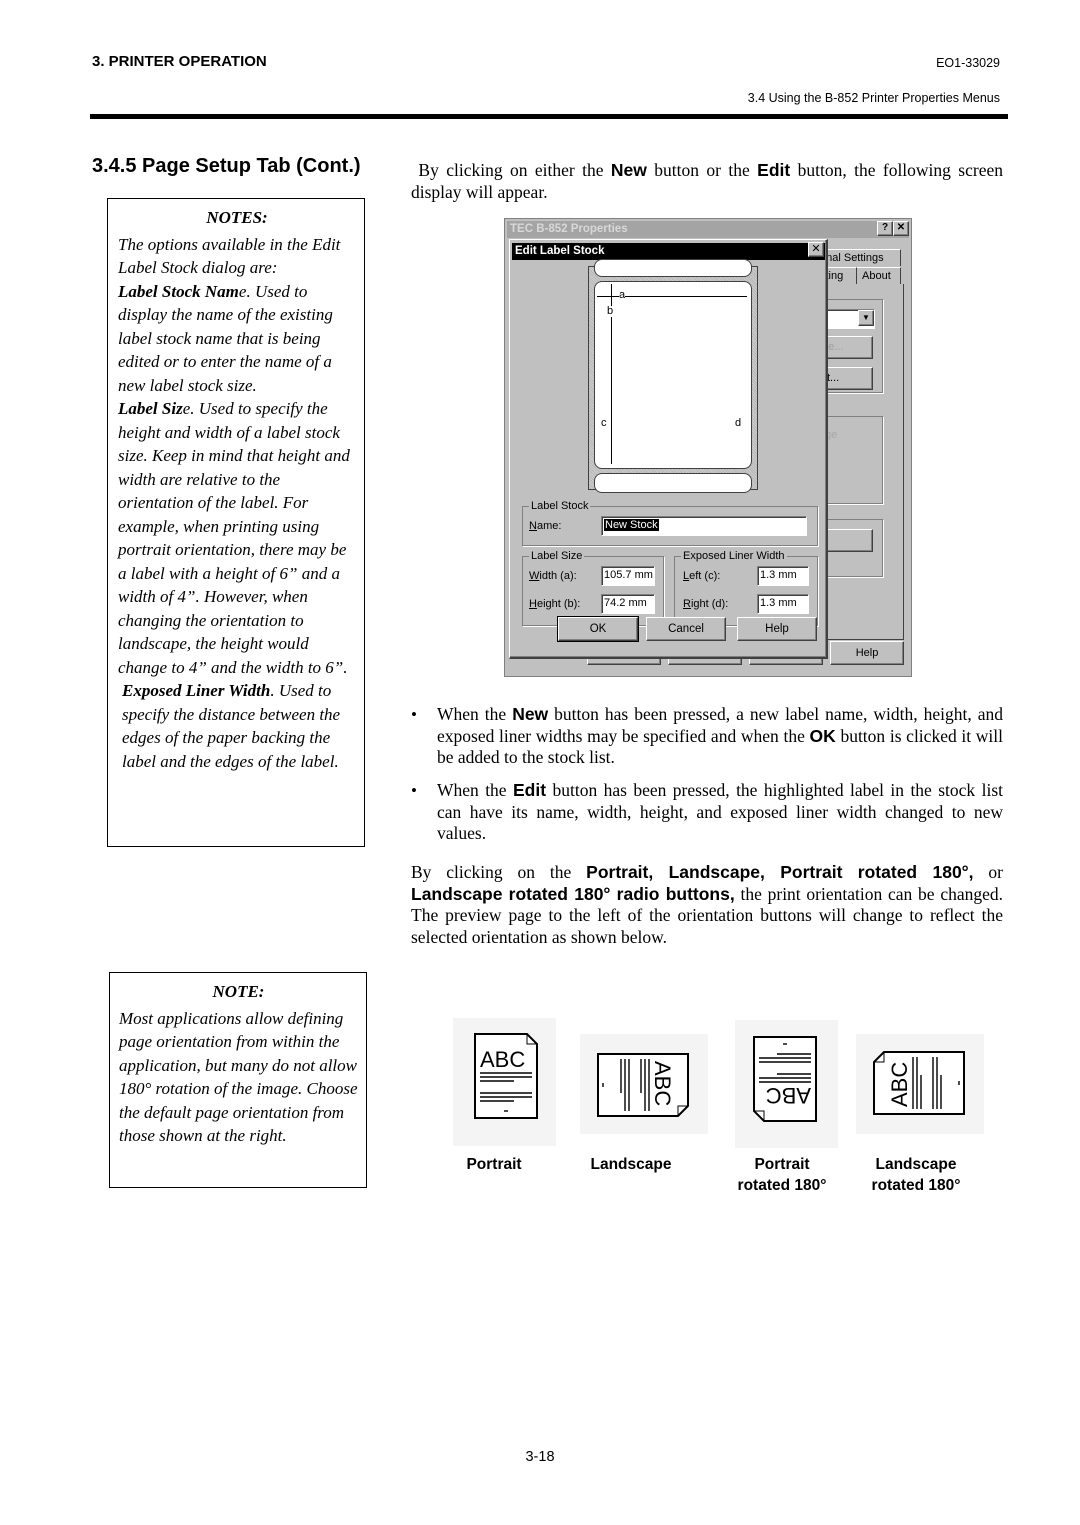  Describe the element at coordinates (782, 1175) in the screenshot. I see `caption-portrait-rotated: Portrait rotated 180°` at that location.